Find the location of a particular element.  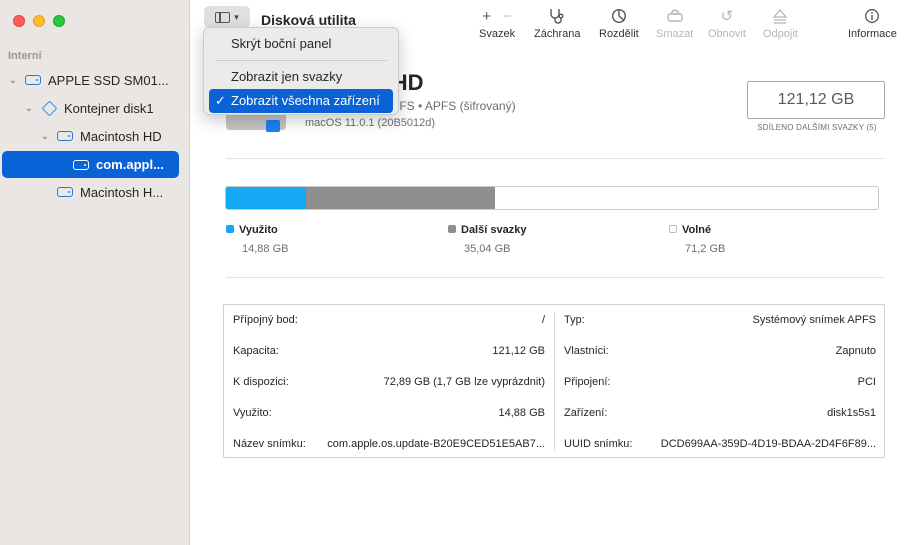

unmount-button: Odpojit is located at coordinates (780, 22).